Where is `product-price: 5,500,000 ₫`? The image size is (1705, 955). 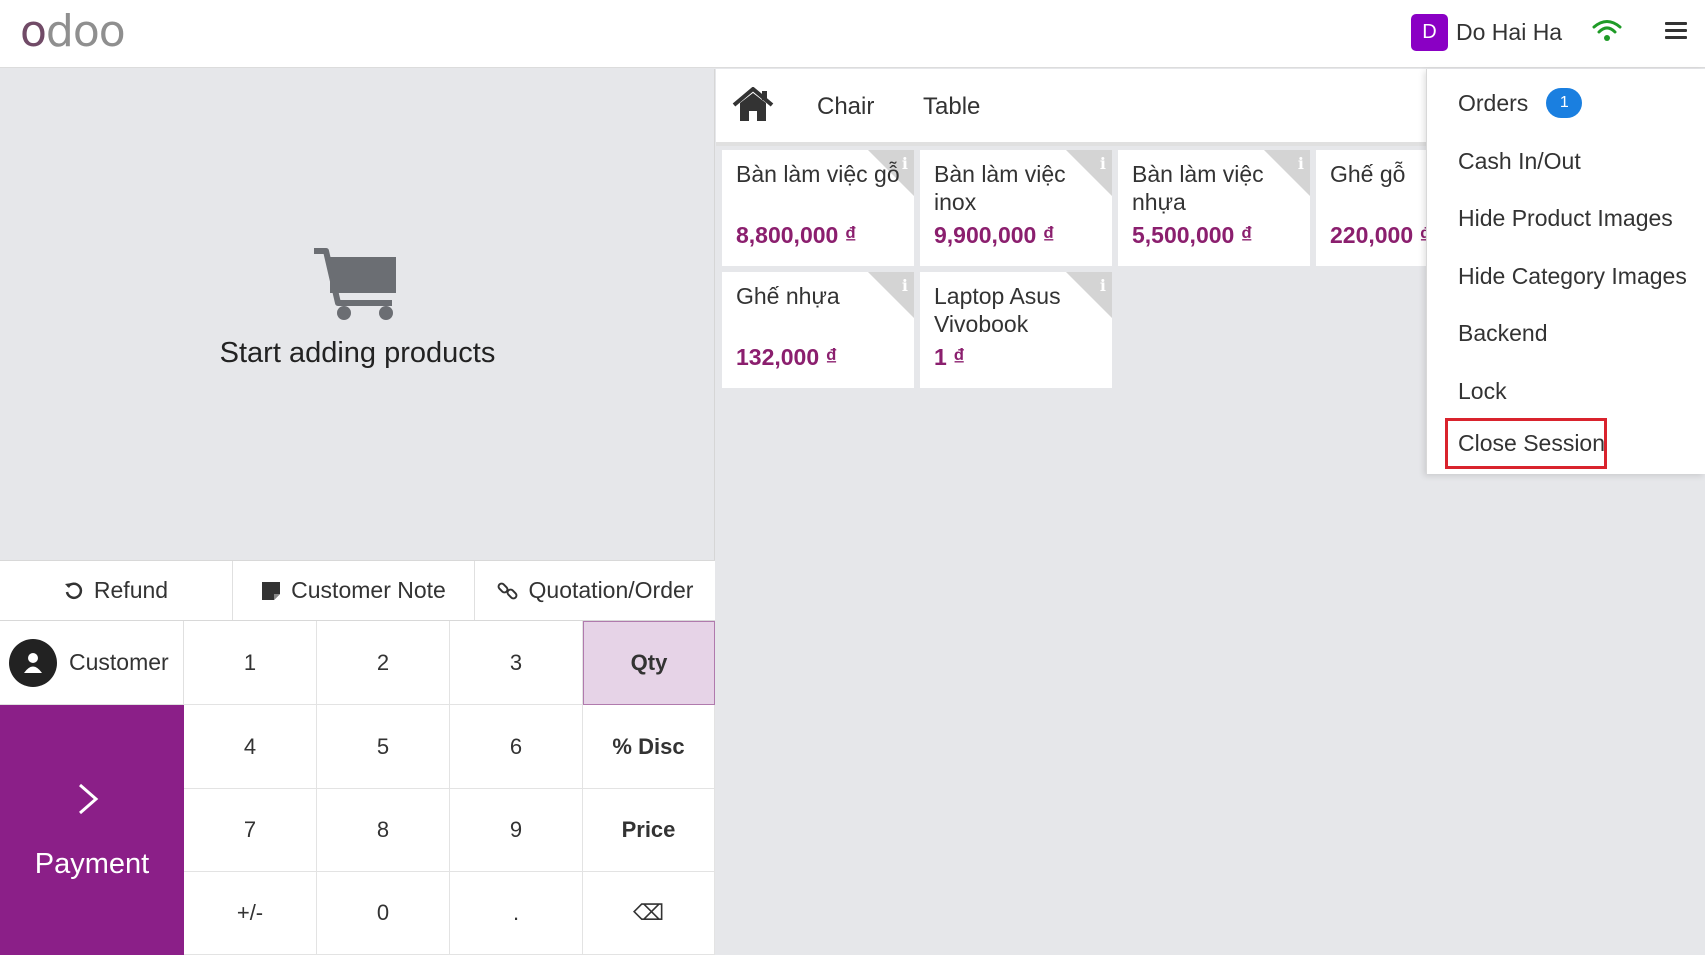 product-price: 5,500,000 ₫ is located at coordinates (1192, 235).